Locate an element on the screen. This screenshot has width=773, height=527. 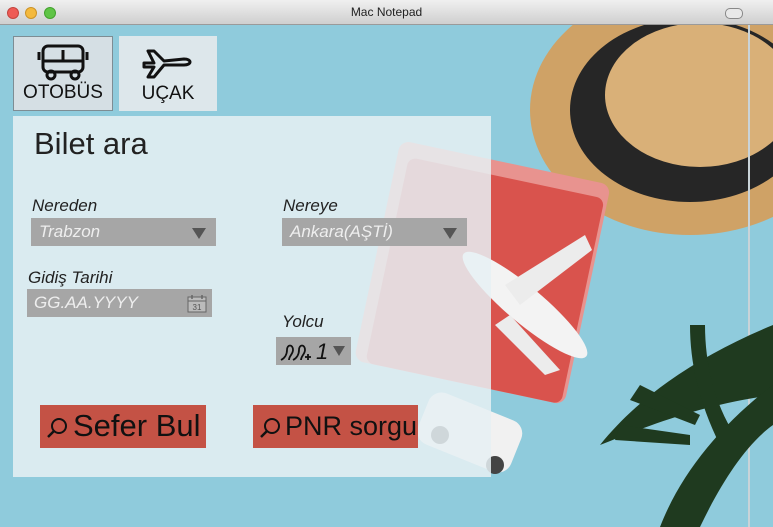
title-bar: Mac Notepad is located at coordinates (386, 12).